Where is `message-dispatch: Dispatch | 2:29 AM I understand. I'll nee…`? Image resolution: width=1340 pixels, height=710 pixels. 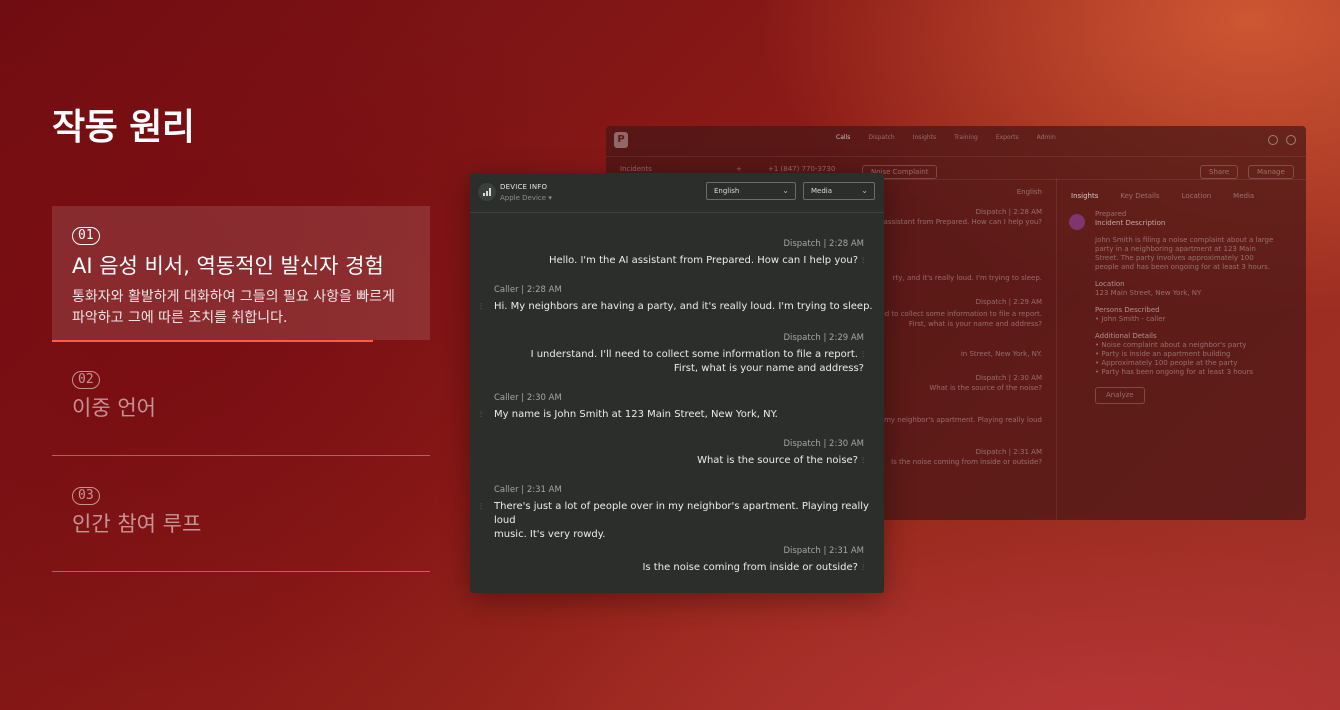 message-dispatch: Dispatch | 2:29 AM I understand. I'll nee… is located at coordinates (697, 353).